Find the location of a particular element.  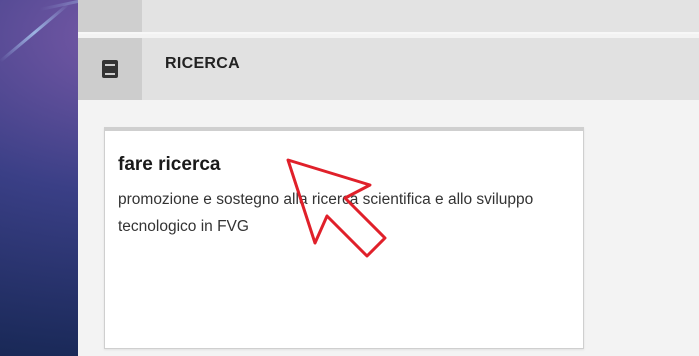

background-light-streak is located at coordinates (35, 32).